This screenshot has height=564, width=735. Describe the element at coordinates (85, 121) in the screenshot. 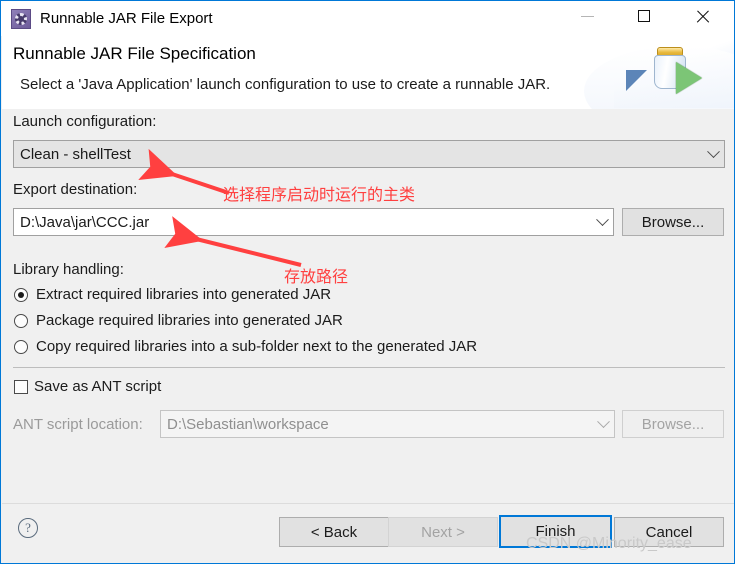

I see `launch-configuration-label: Launch configuration:` at that location.